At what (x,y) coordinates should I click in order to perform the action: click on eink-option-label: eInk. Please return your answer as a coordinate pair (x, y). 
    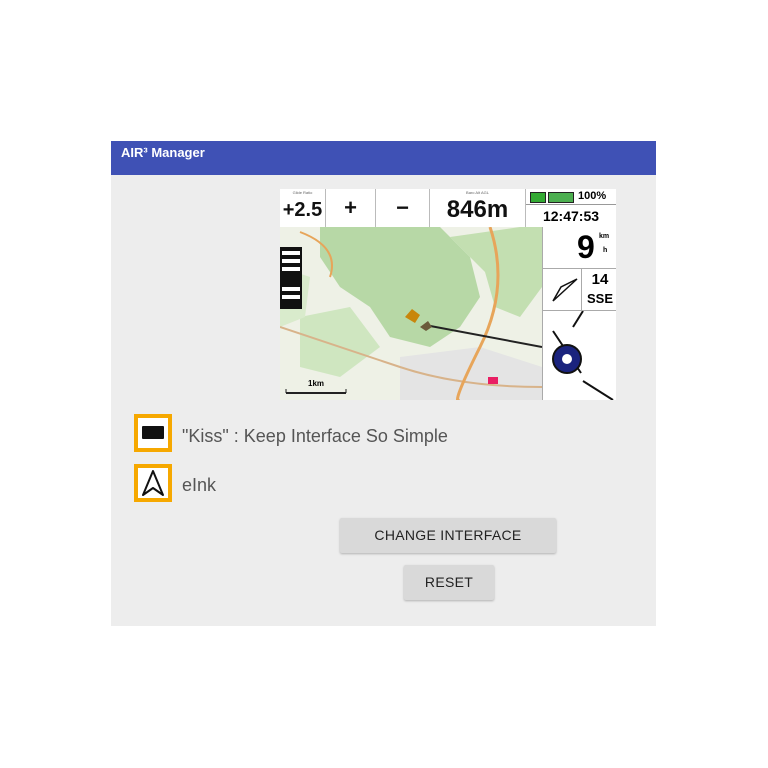
    Looking at the image, I should click on (199, 485).